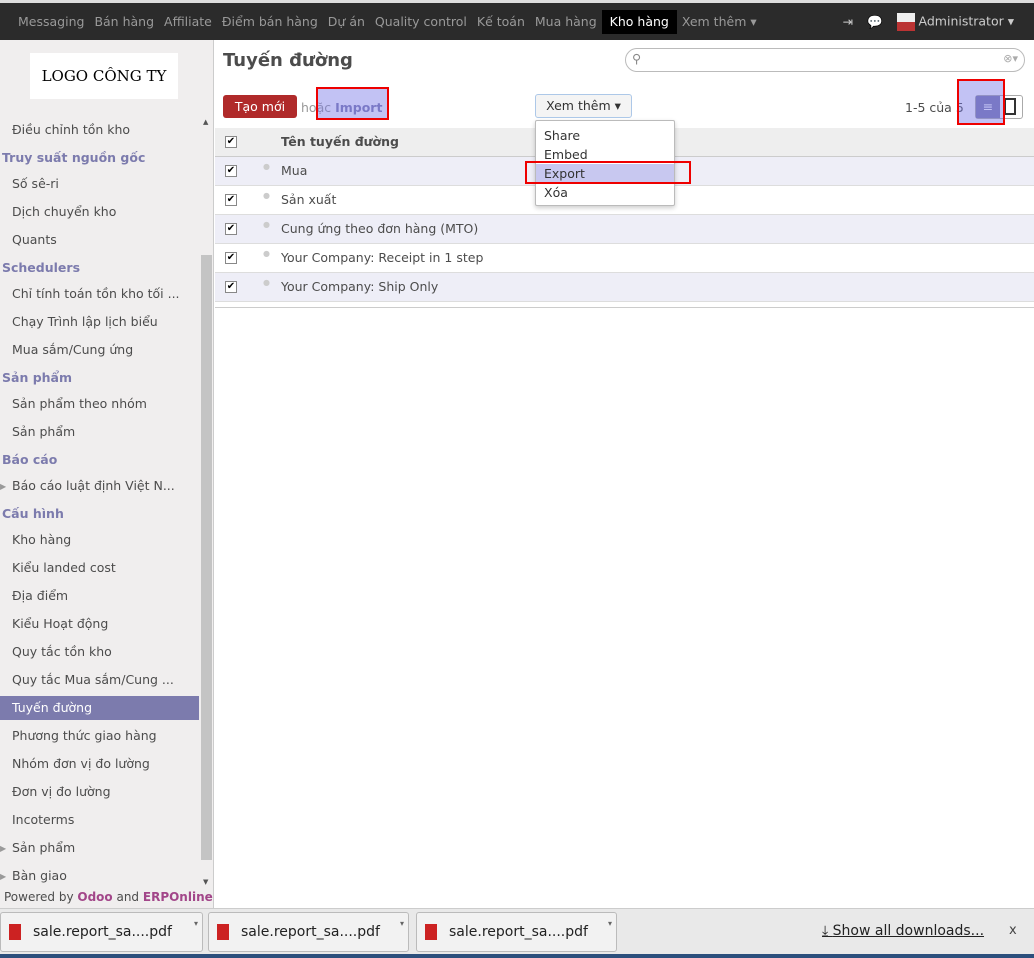  I want to click on search-options-icon: ⊗▾, so click(1010, 58).